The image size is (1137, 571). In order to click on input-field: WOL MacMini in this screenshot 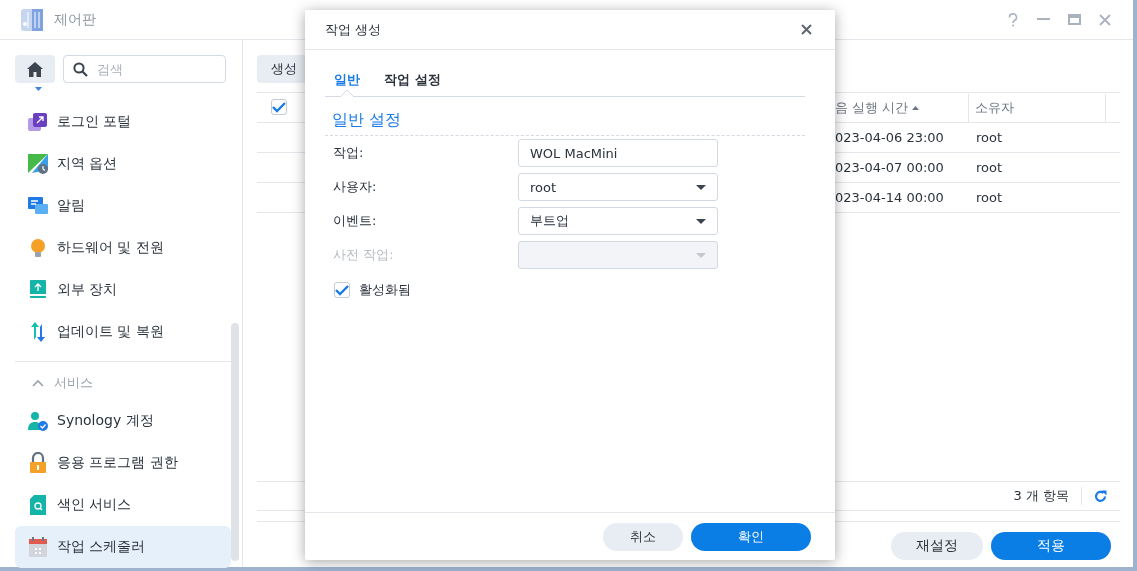, I will do `click(618, 153)`.